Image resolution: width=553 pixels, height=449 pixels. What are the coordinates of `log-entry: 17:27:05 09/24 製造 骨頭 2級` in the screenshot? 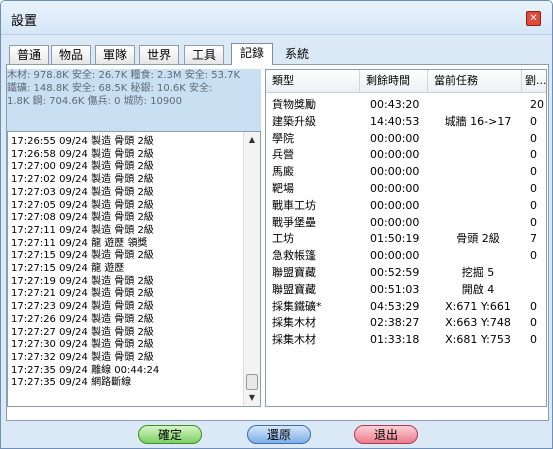 It's located at (82, 205).